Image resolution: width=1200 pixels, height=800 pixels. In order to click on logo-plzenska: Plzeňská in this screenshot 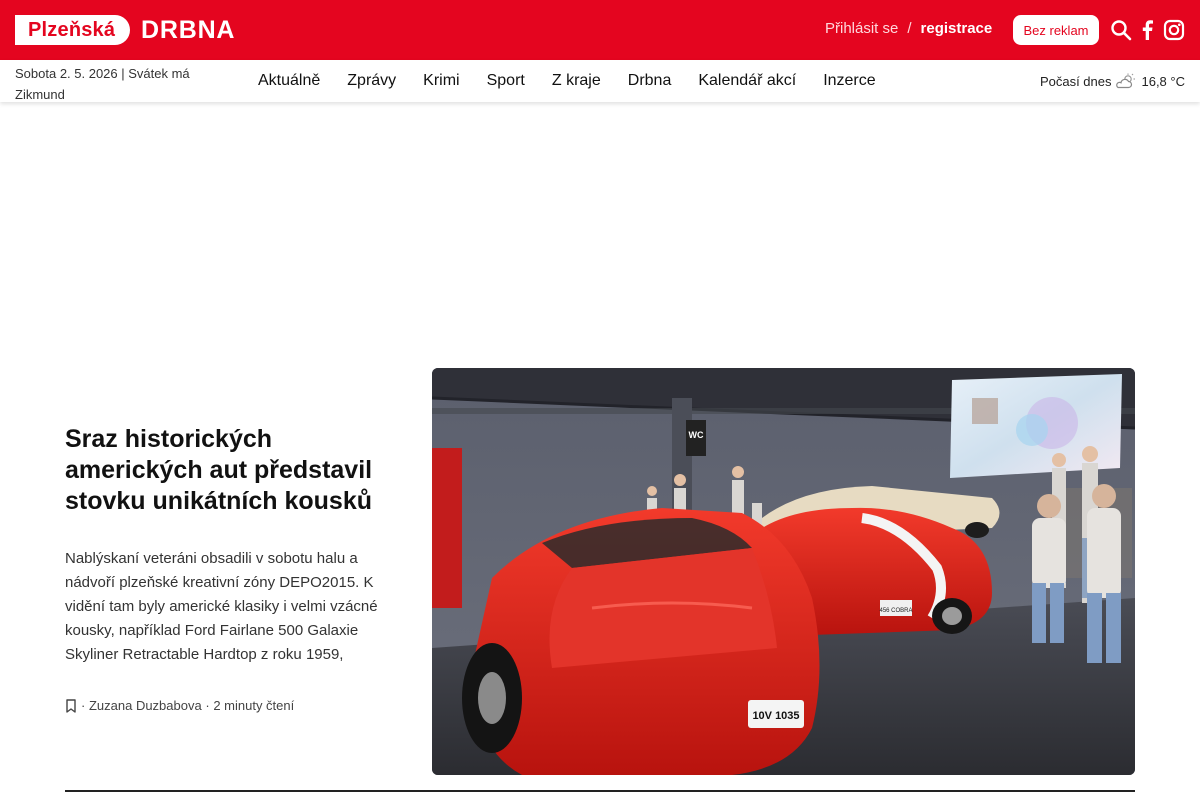, I will do `click(72, 30)`.